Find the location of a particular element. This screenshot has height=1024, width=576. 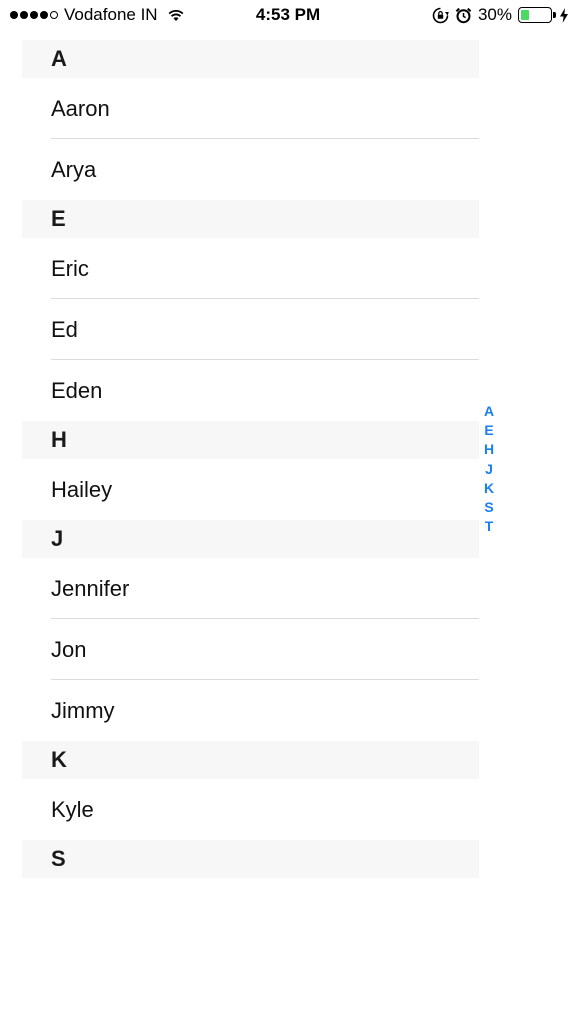

contact-row: Jon is located at coordinates (250, 649).